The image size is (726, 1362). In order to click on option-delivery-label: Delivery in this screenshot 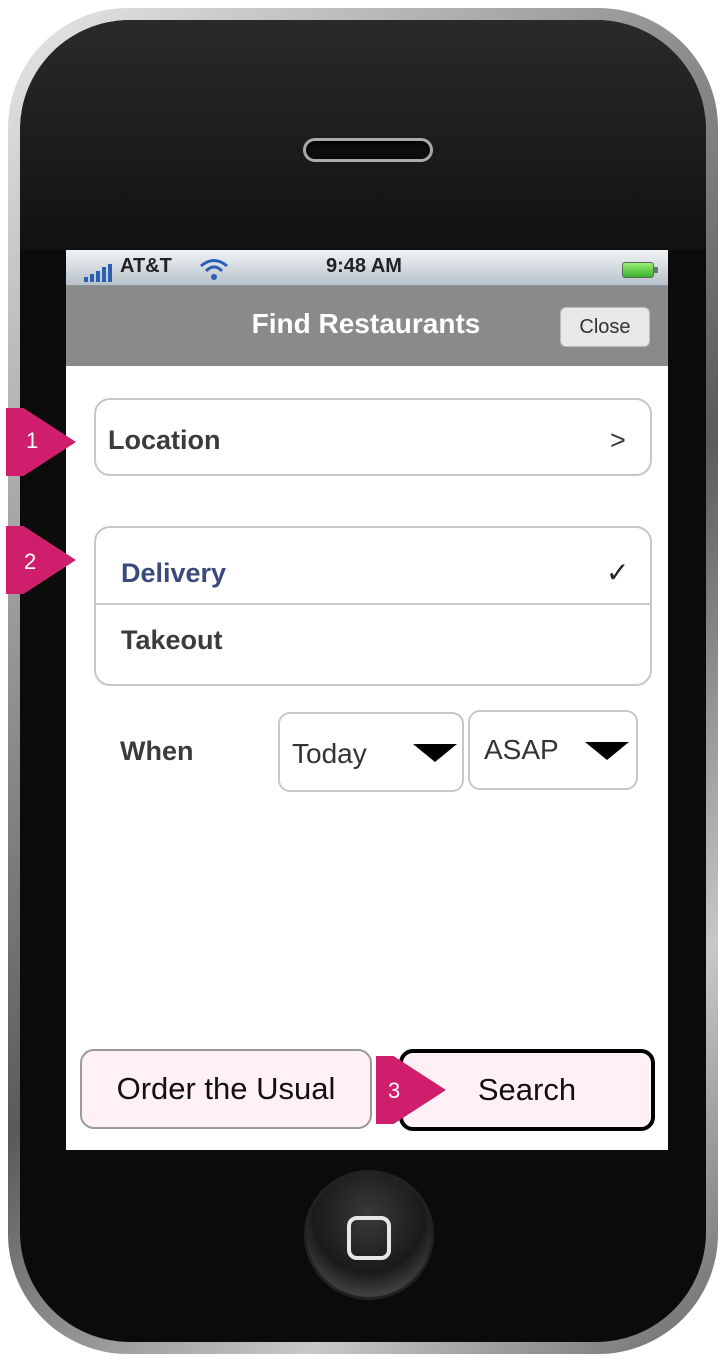, I will do `click(174, 573)`.